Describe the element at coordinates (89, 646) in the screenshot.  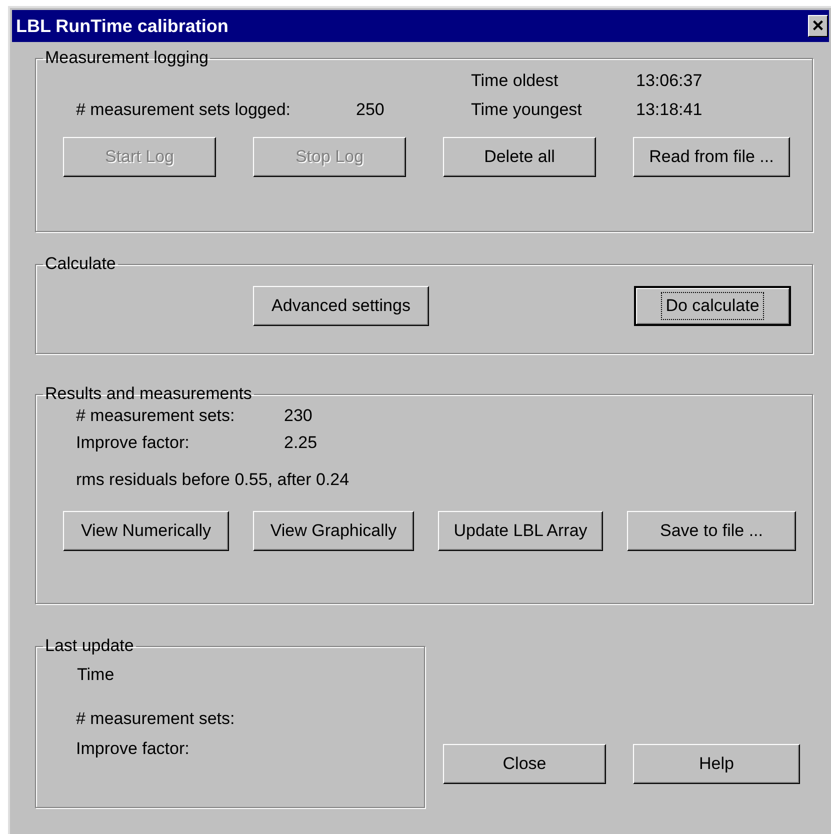
I see `group-title: Last update` at that location.